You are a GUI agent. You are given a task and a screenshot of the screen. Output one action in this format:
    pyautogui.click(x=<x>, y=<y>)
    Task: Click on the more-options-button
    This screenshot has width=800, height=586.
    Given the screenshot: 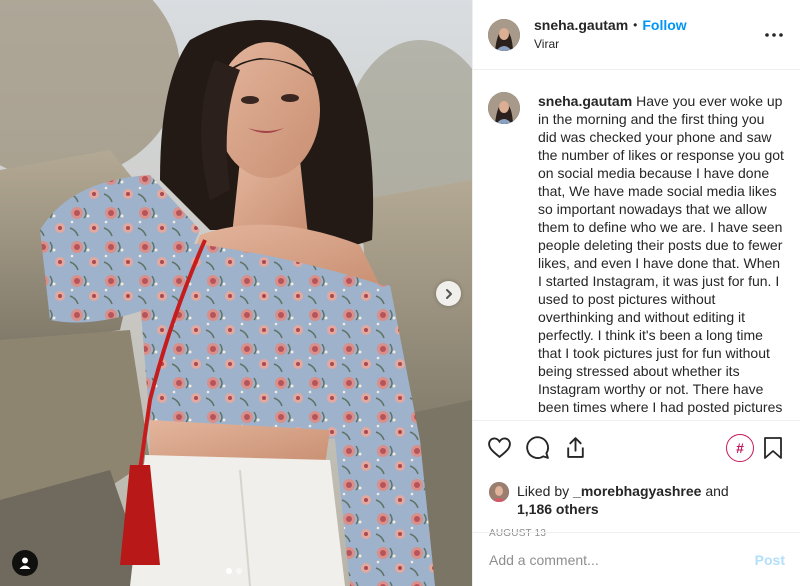 What is the action you would take?
    pyautogui.click(x=774, y=35)
    